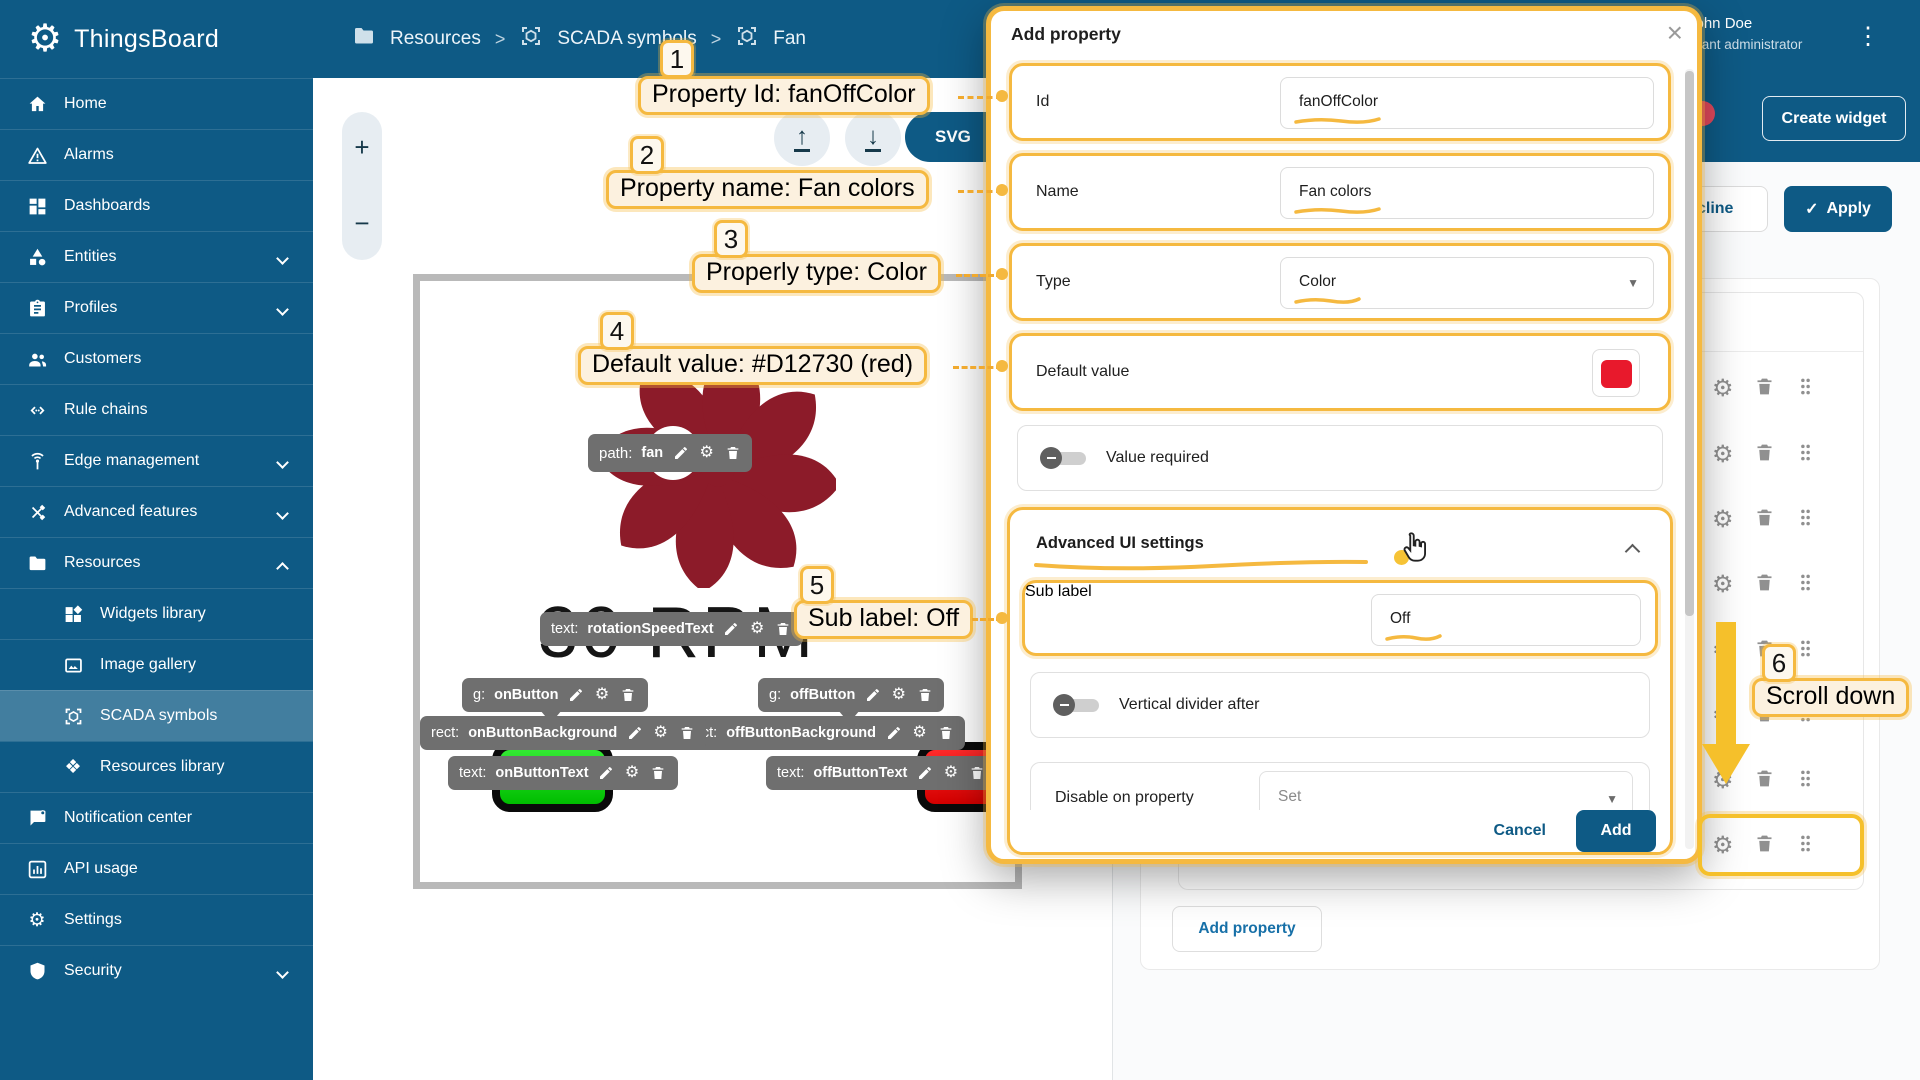 This screenshot has width=1920, height=1080. Describe the element at coordinates (1066, 34) in the screenshot. I see `dialog-title: Add property` at that location.